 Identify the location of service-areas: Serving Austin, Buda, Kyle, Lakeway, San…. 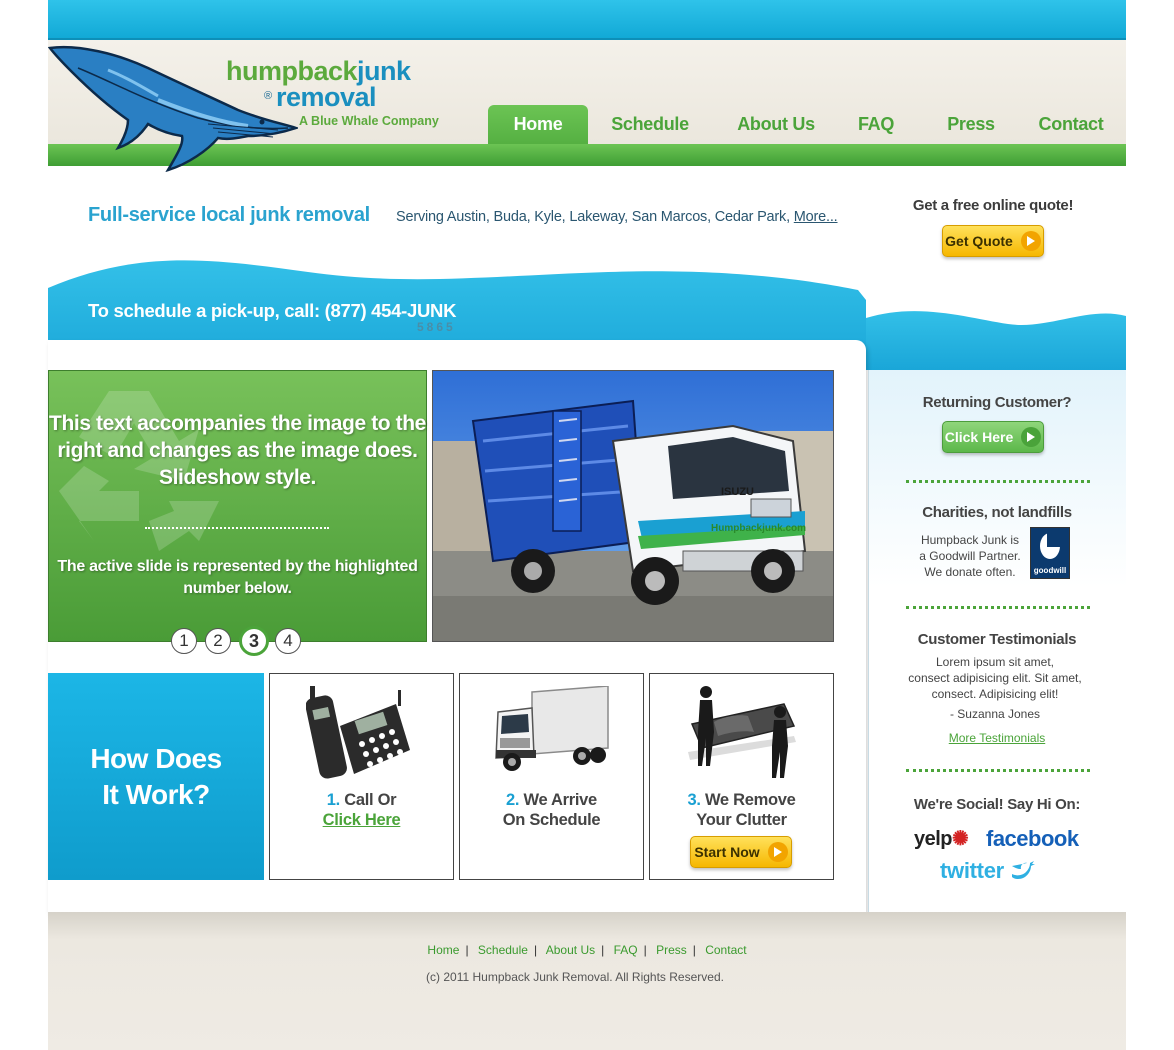
(617, 217).